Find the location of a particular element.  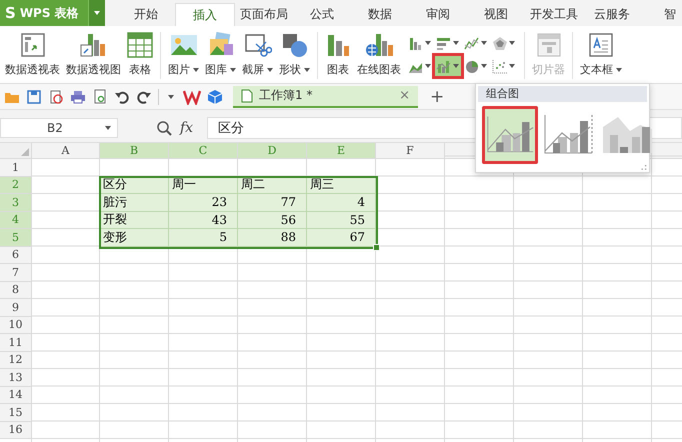

pdf-export-icon is located at coordinates (56, 96).